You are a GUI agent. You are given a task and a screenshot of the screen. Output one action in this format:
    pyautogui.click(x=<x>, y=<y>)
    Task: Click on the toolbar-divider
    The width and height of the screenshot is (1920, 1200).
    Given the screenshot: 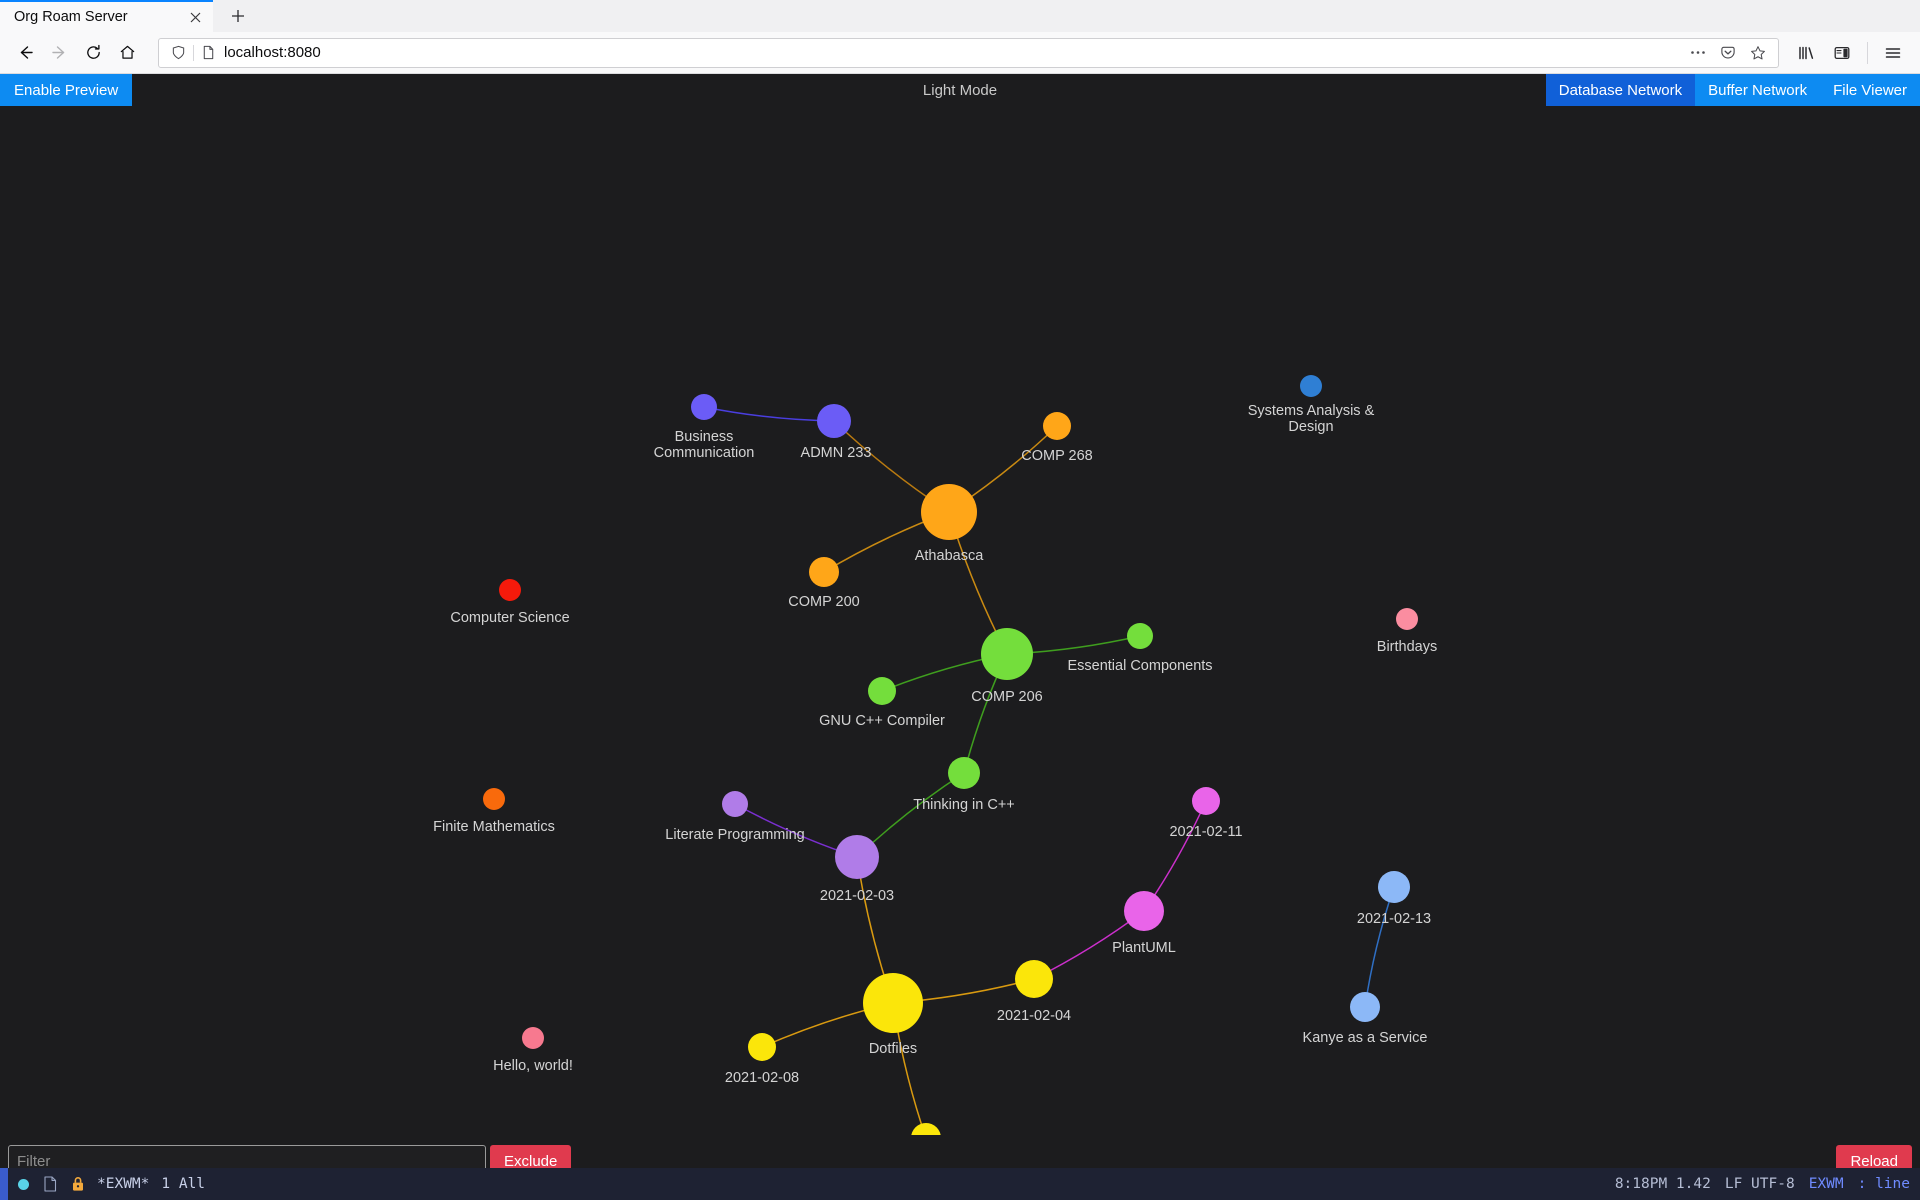 What is the action you would take?
    pyautogui.click(x=1867, y=52)
    